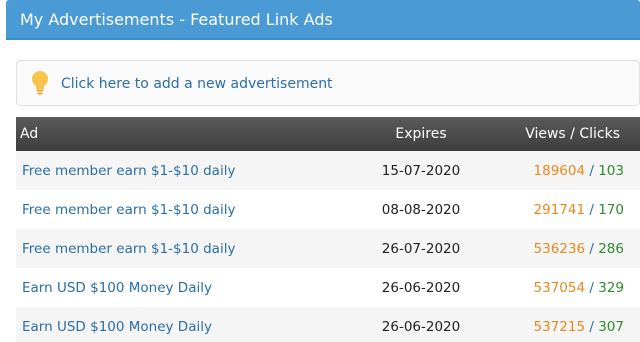 The height and width of the screenshot is (342, 640). Describe the element at coordinates (559, 287) in the screenshot. I see `views-count: 537054` at that location.